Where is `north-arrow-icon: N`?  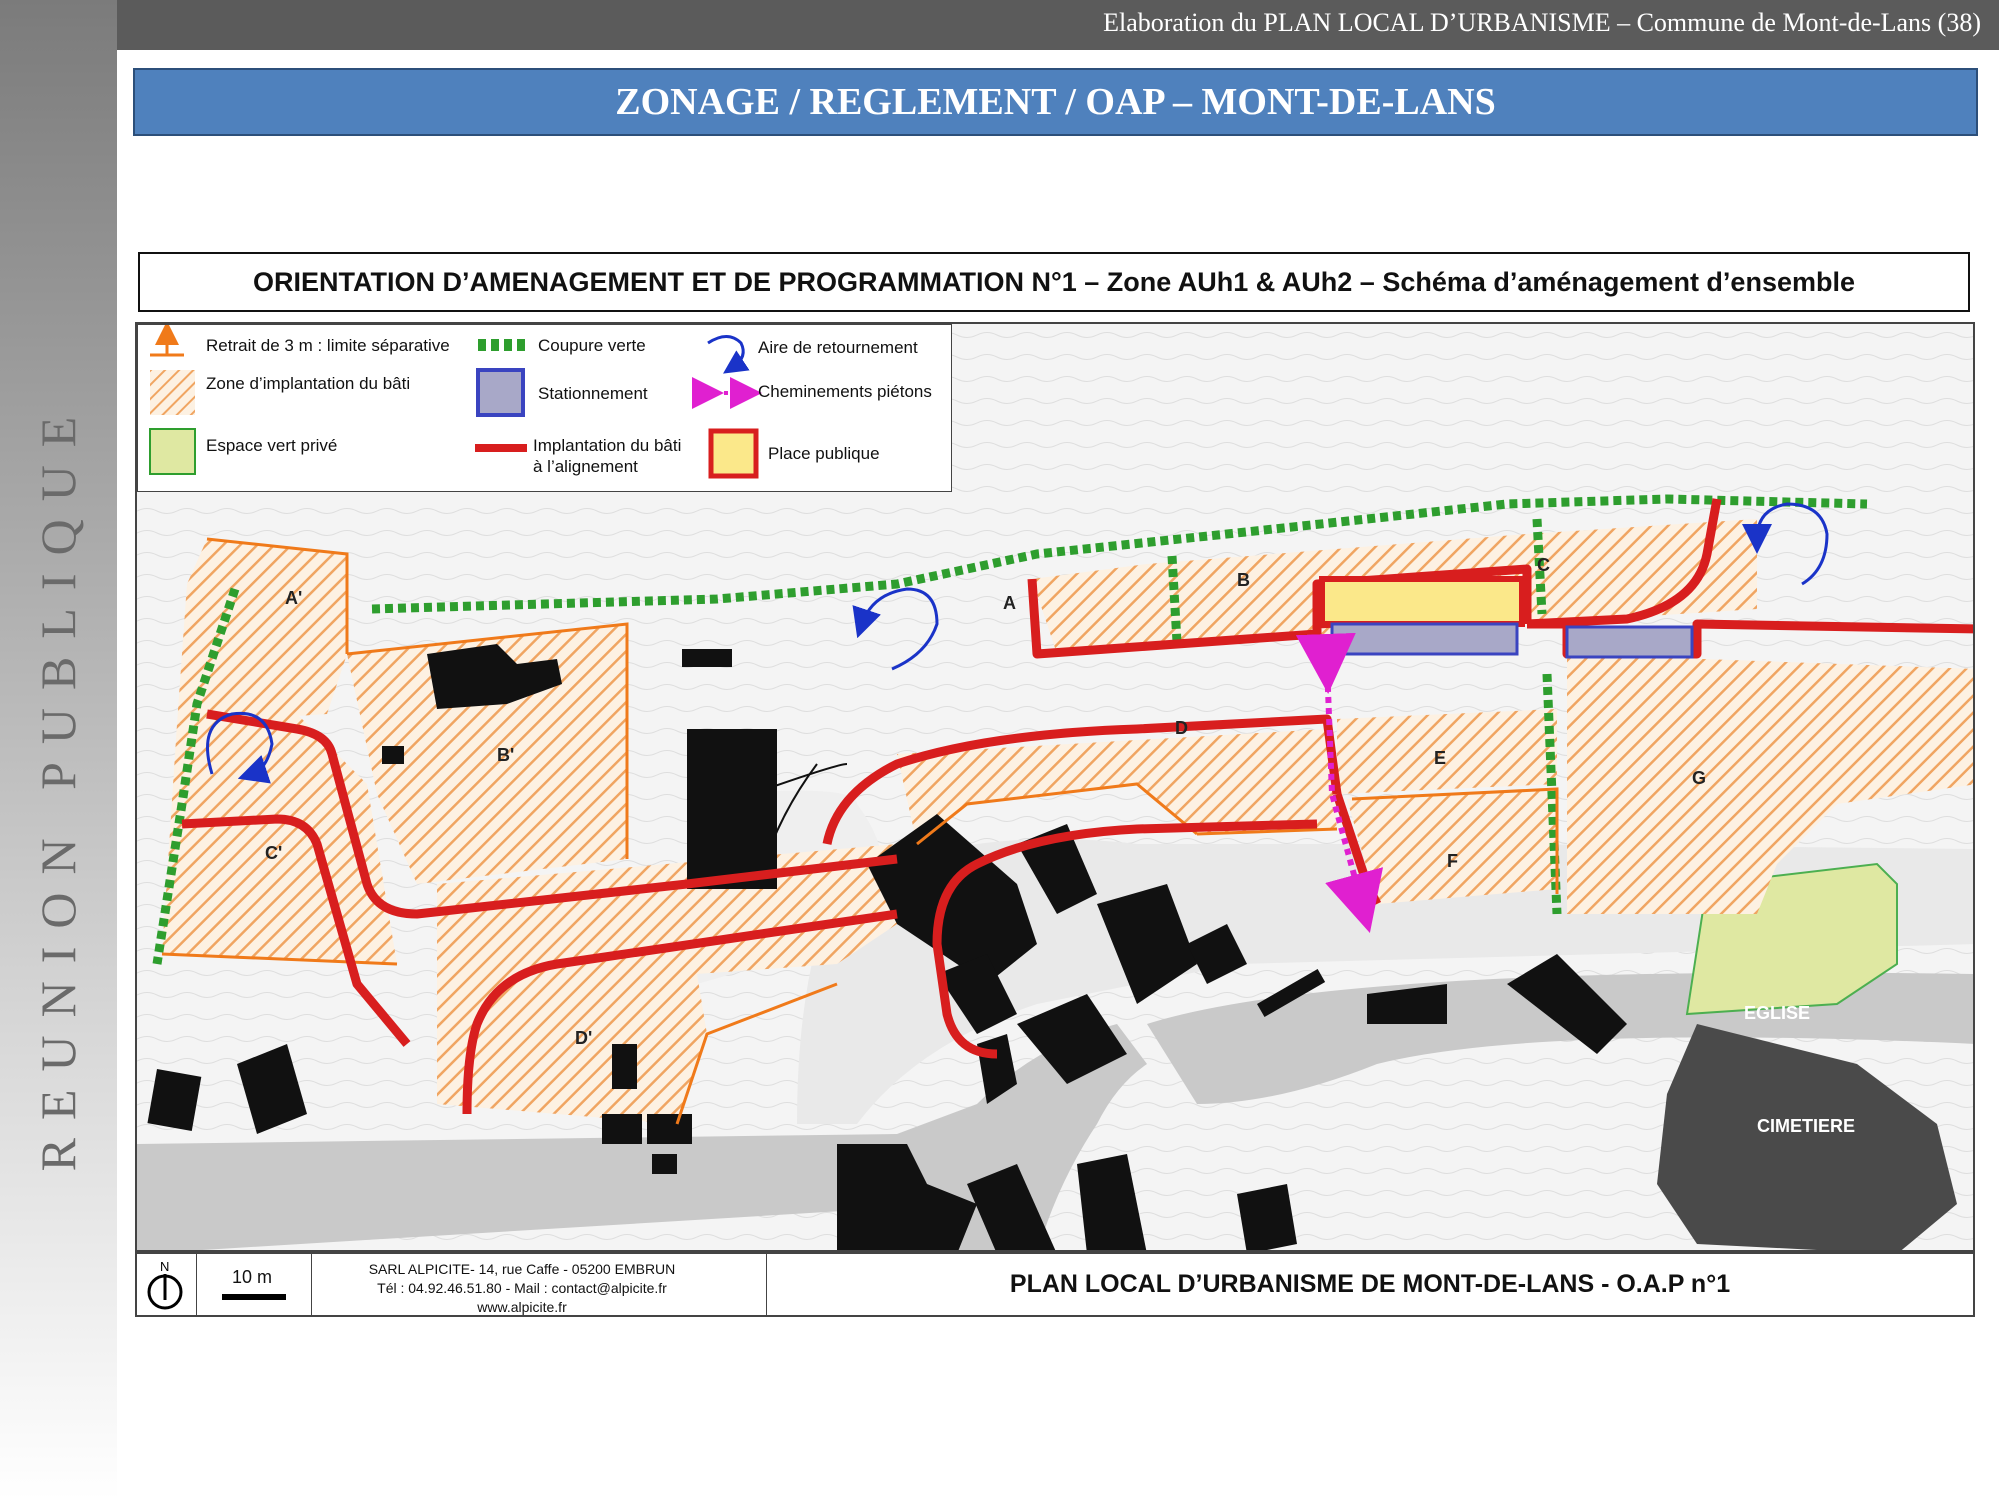 north-arrow-icon: N is located at coordinates (165, 1284).